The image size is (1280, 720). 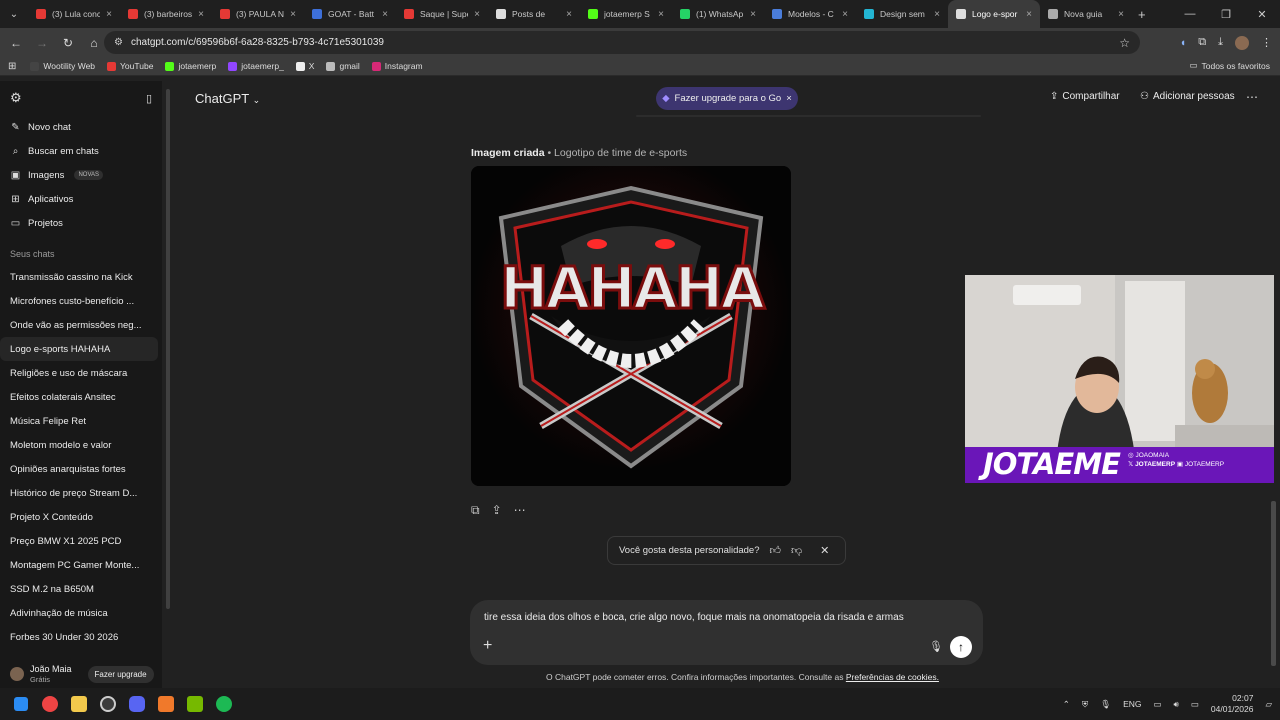 What do you see at coordinates (1266, 42) in the screenshot?
I see `browser-menu-icon: ⋮` at bounding box center [1266, 42].